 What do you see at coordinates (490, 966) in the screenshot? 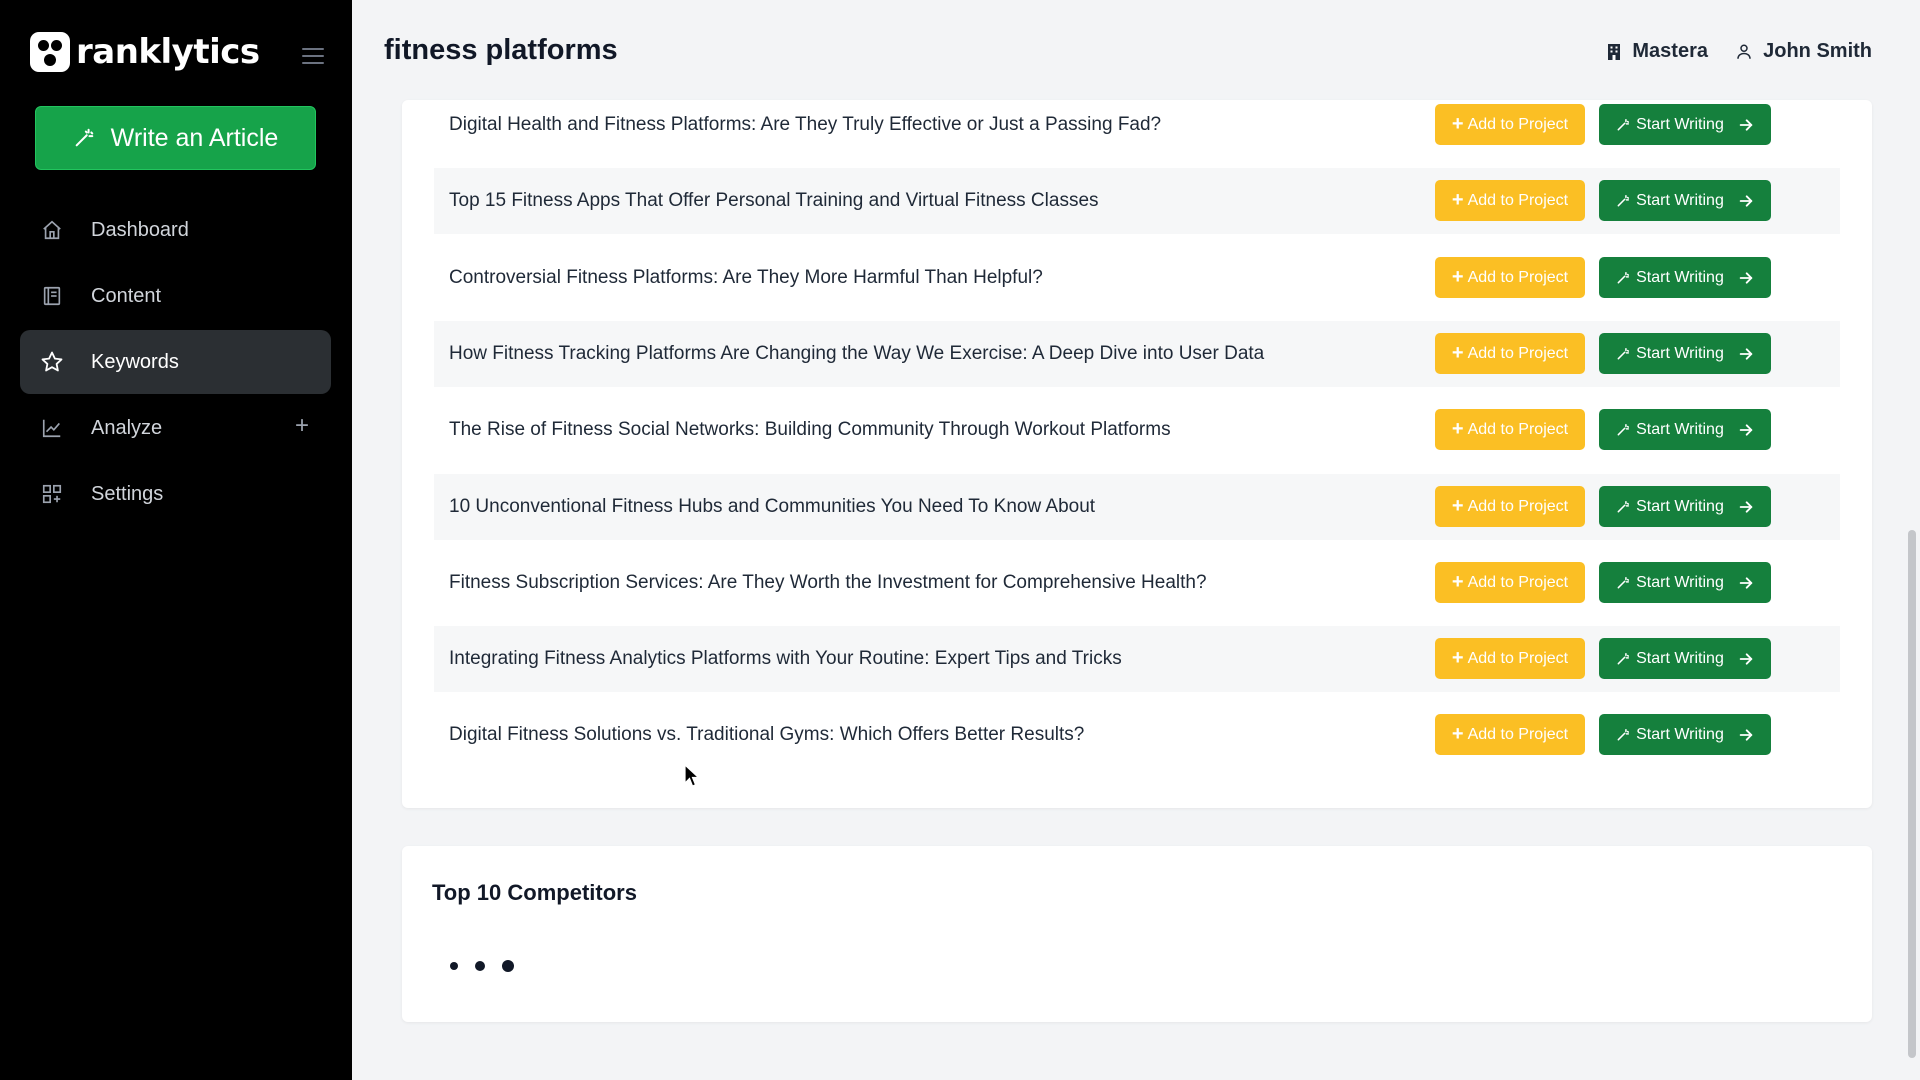
I see `loading-indicator` at bounding box center [490, 966].